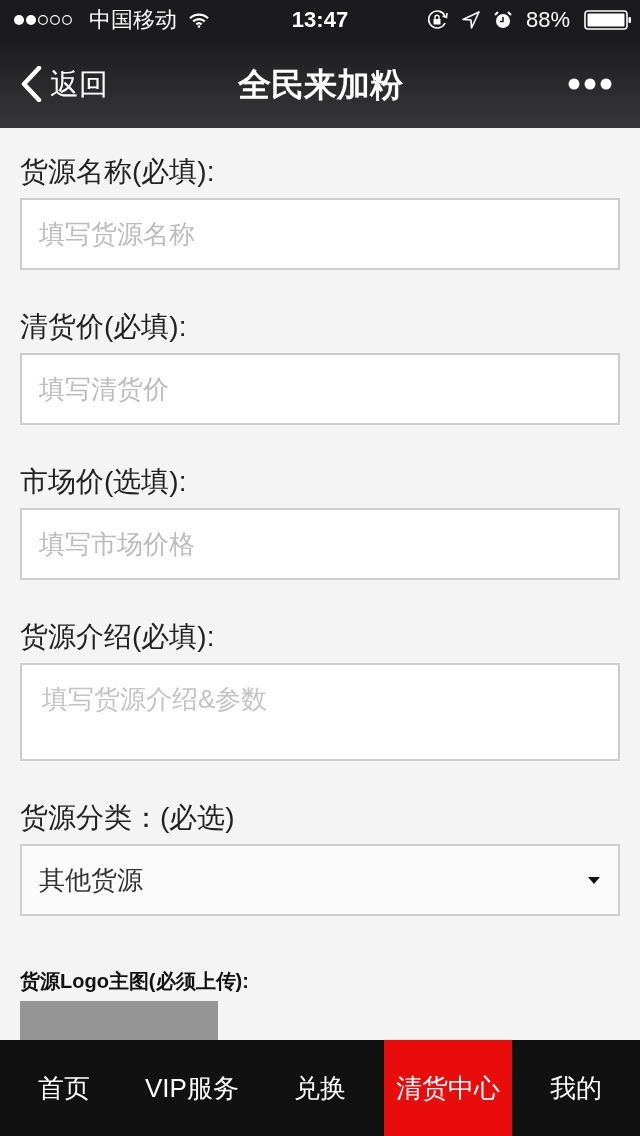 Image resolution: width=640 pixels, height=1136 pixels. Describe the element at coordinates (64, 1088) in the screenshot. I see `tab: 首页` at that location.